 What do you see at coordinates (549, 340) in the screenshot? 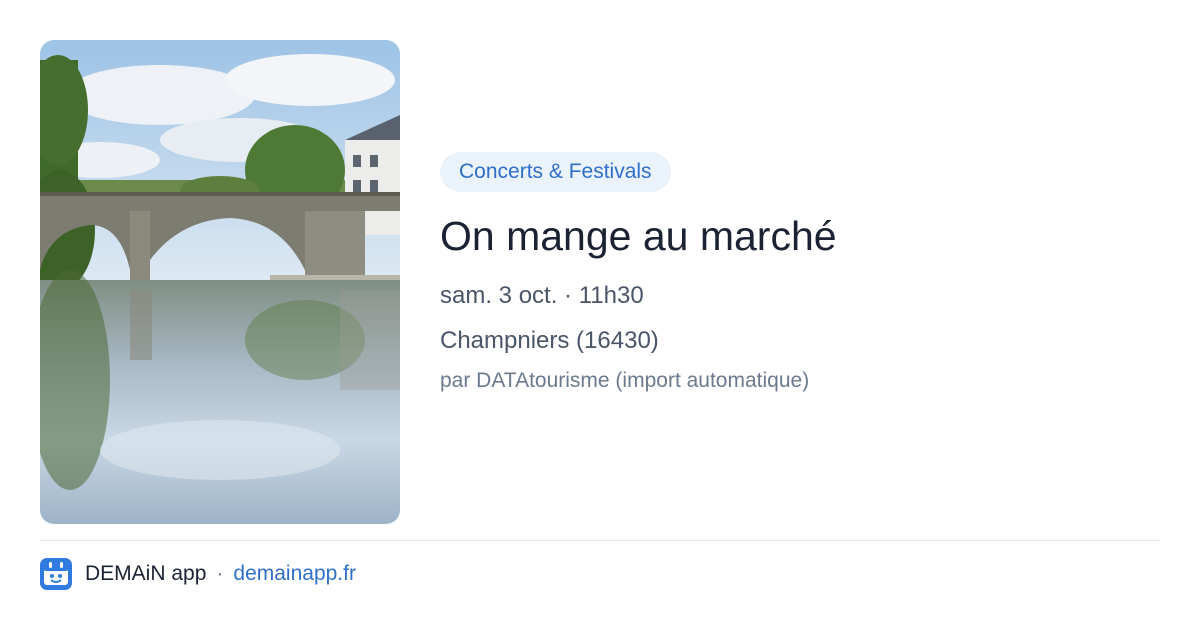
I see `event-location: Champniers (16430)` at bounding box center [549, 340].